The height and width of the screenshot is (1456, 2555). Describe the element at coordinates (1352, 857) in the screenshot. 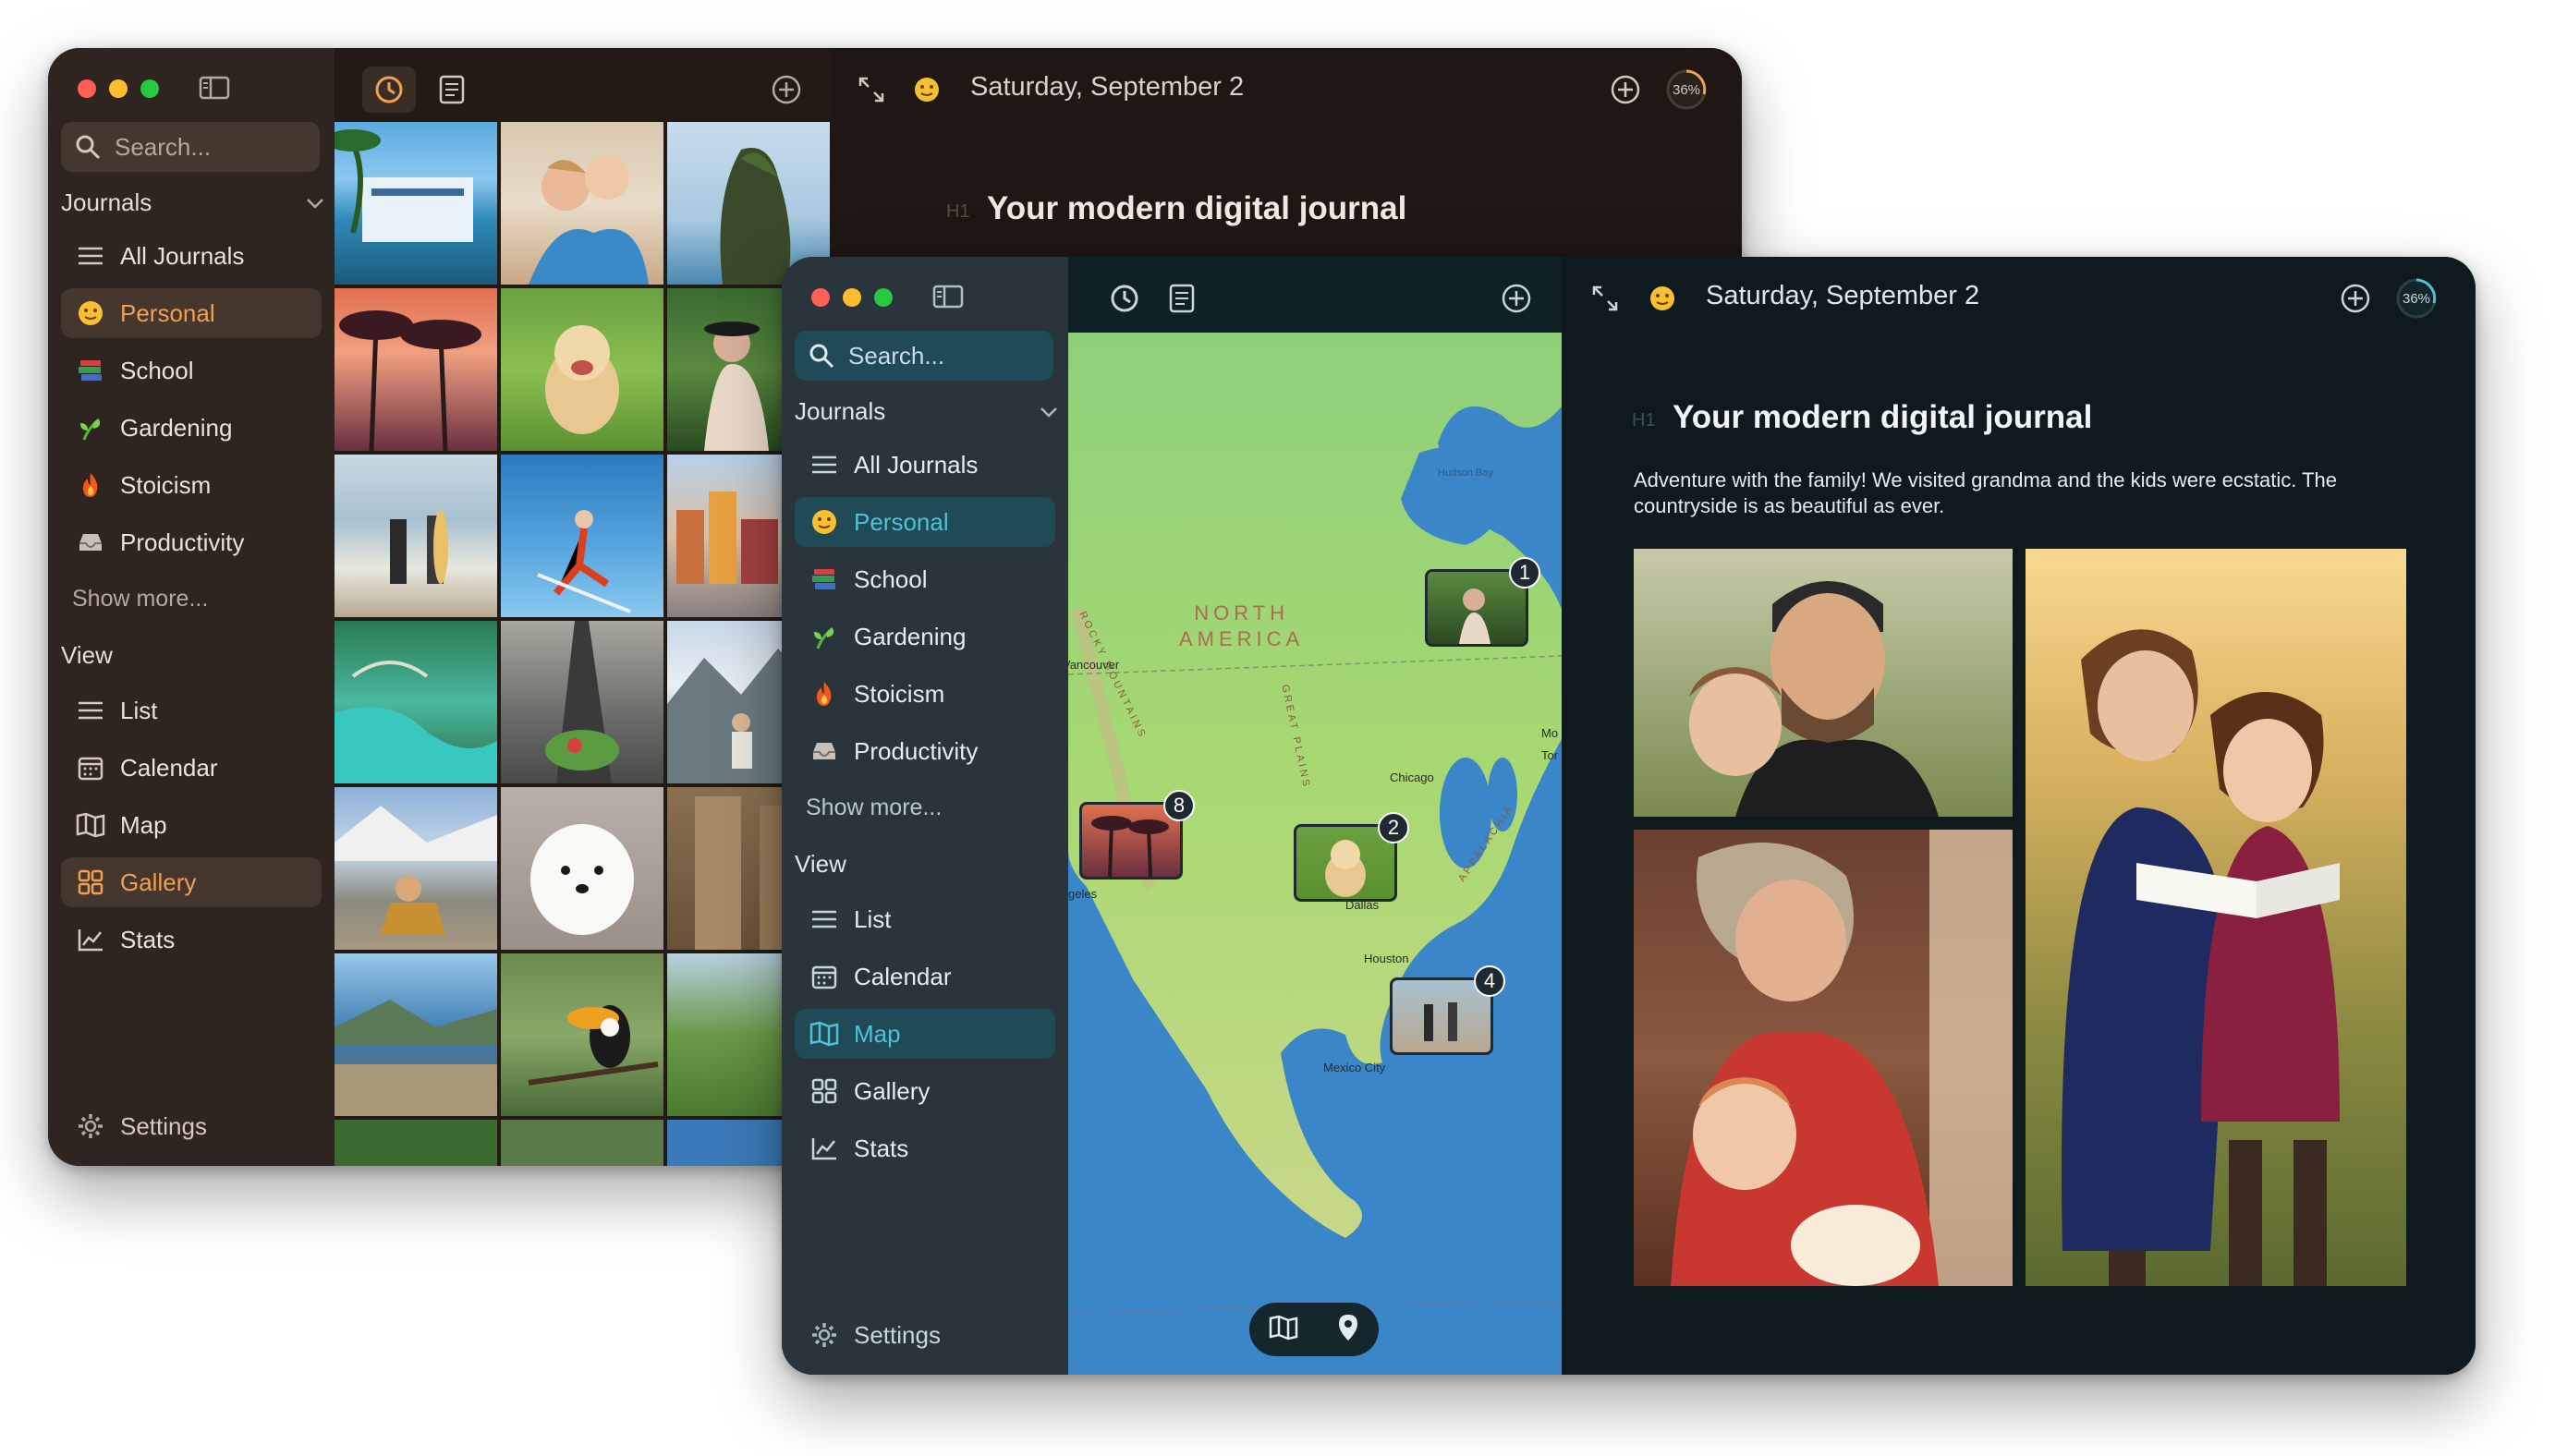

I see `map-pin: 2` at that location.